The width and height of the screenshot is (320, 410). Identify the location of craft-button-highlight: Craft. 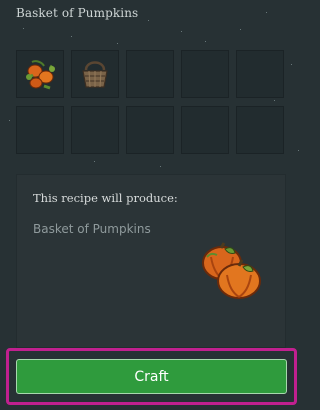
(151, 376).